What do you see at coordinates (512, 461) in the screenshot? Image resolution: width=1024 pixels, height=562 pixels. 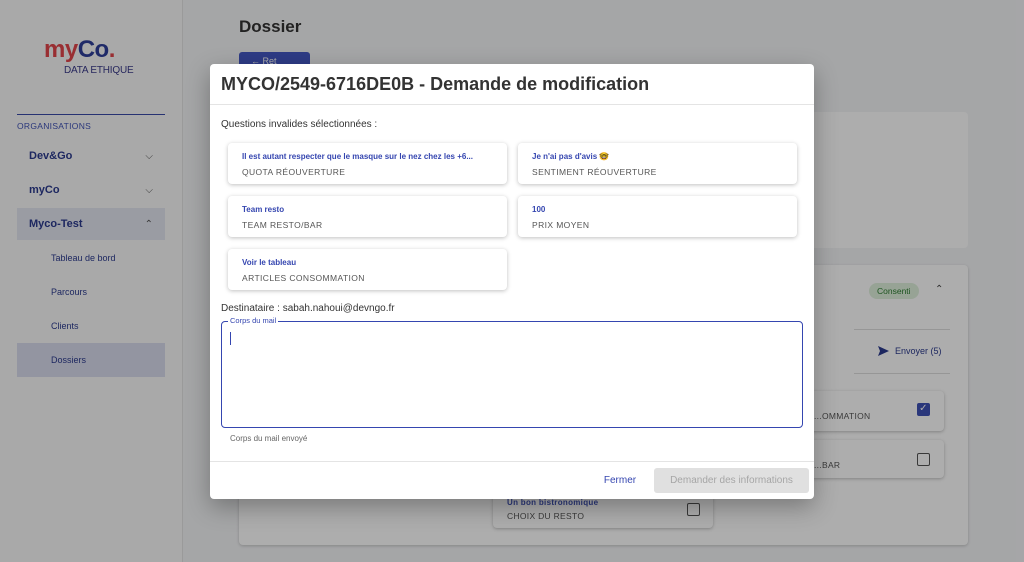 I see `dialog-footer-divider` at bounding box center [512, 461].